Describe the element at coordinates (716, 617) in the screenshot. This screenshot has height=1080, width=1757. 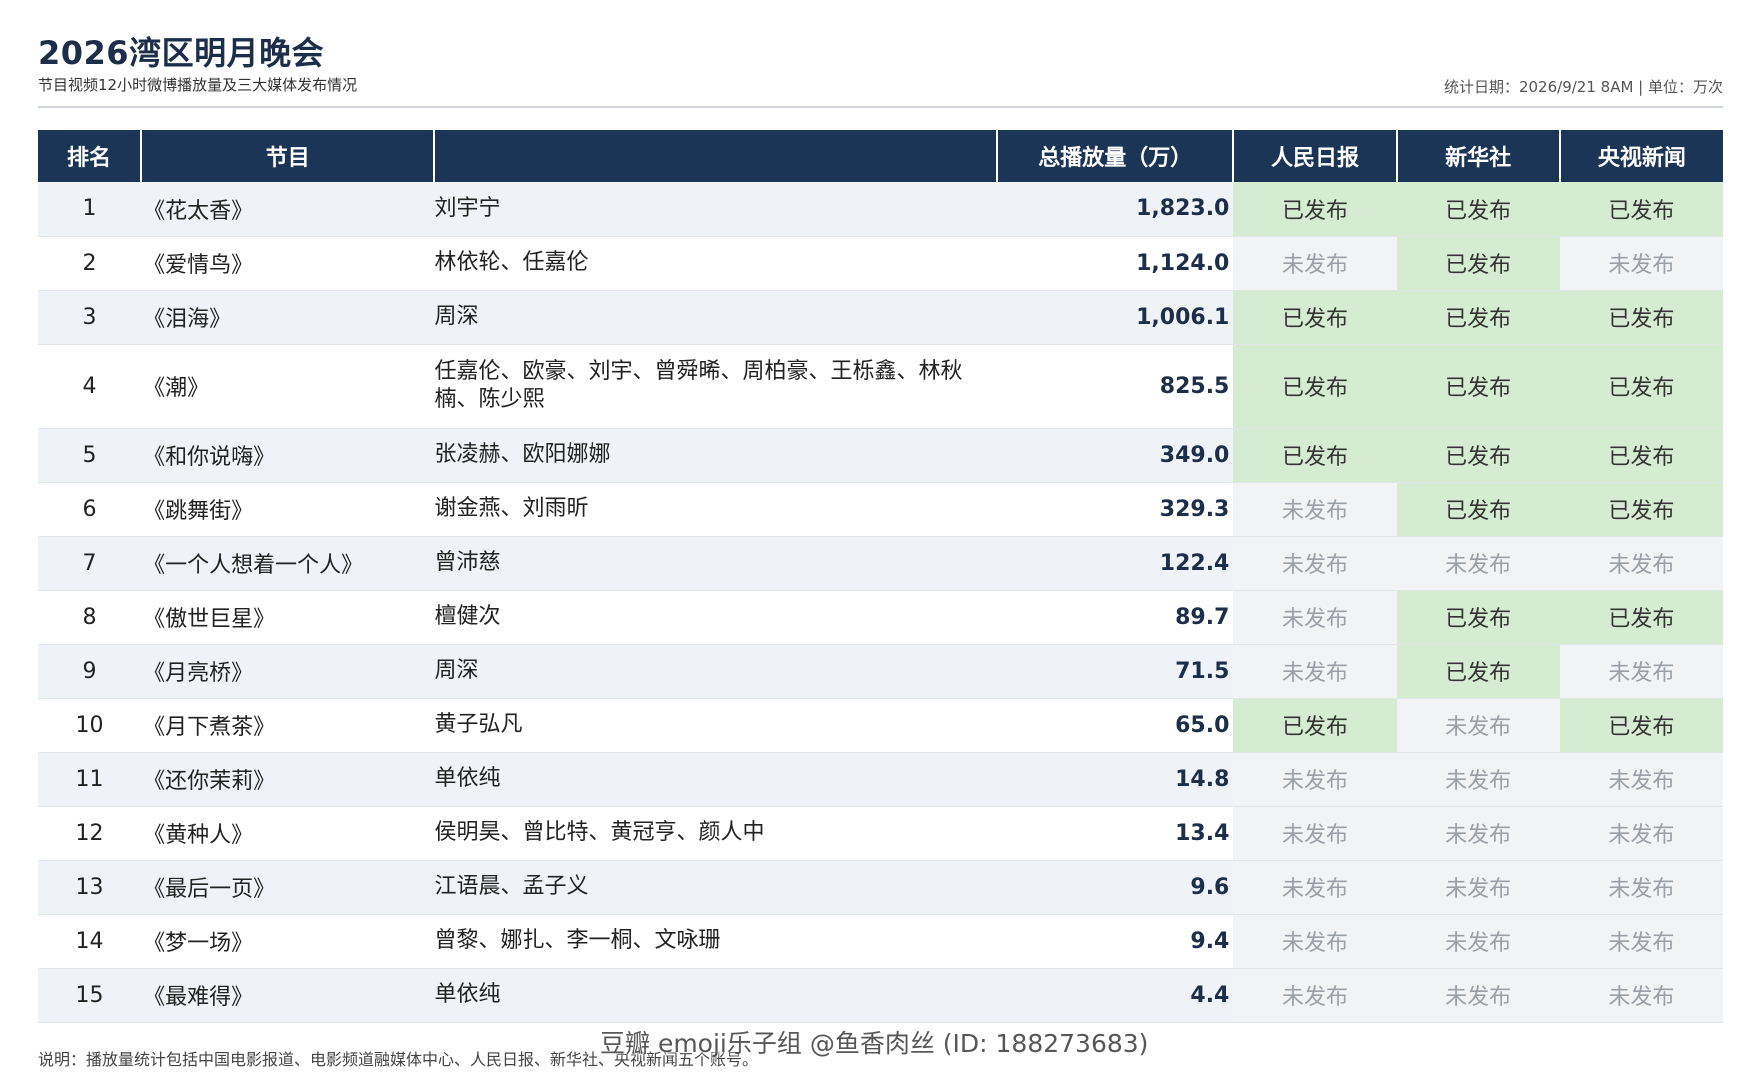
I see `artists-cell: 檀健次` at that location.